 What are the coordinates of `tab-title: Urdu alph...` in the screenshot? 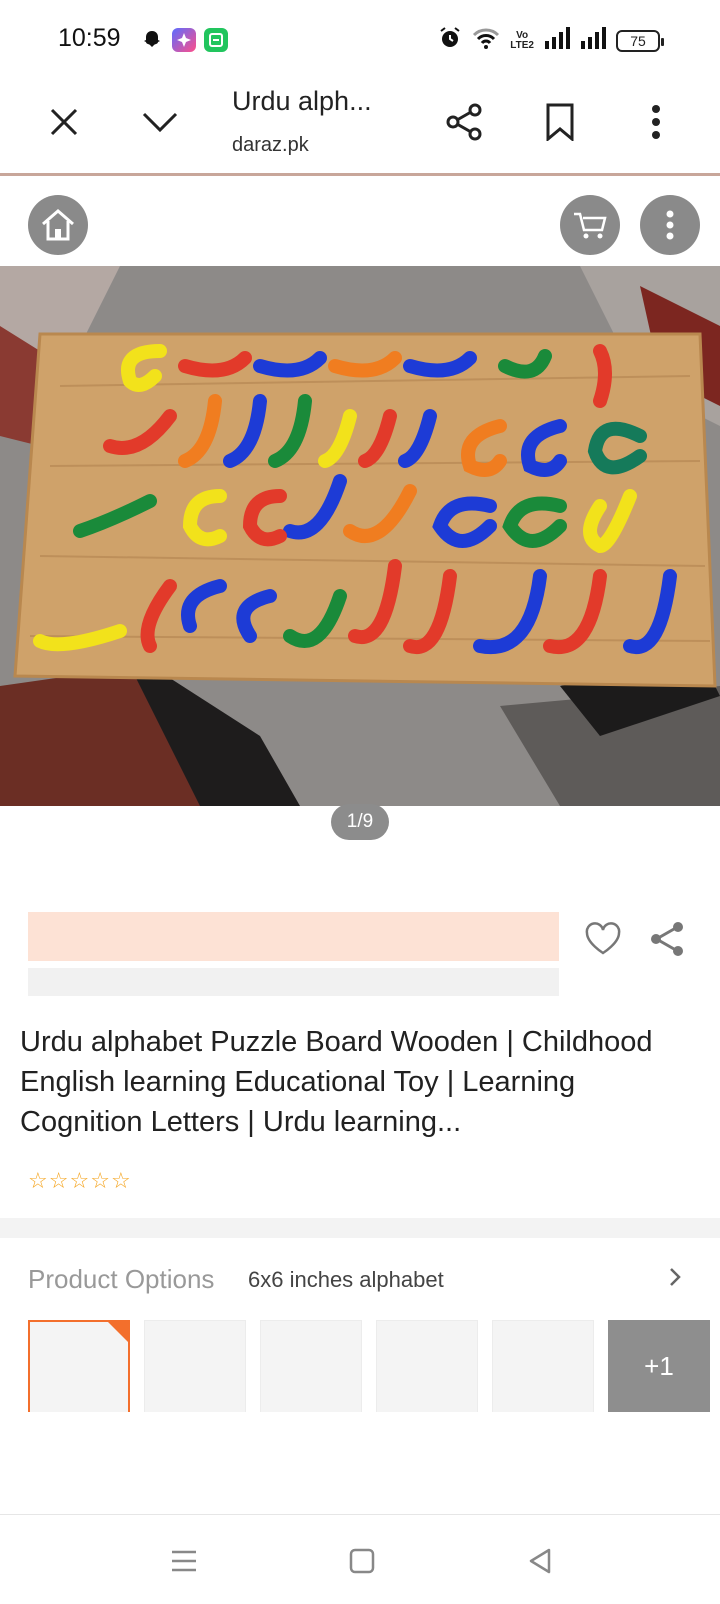 It's located at (302, 101).